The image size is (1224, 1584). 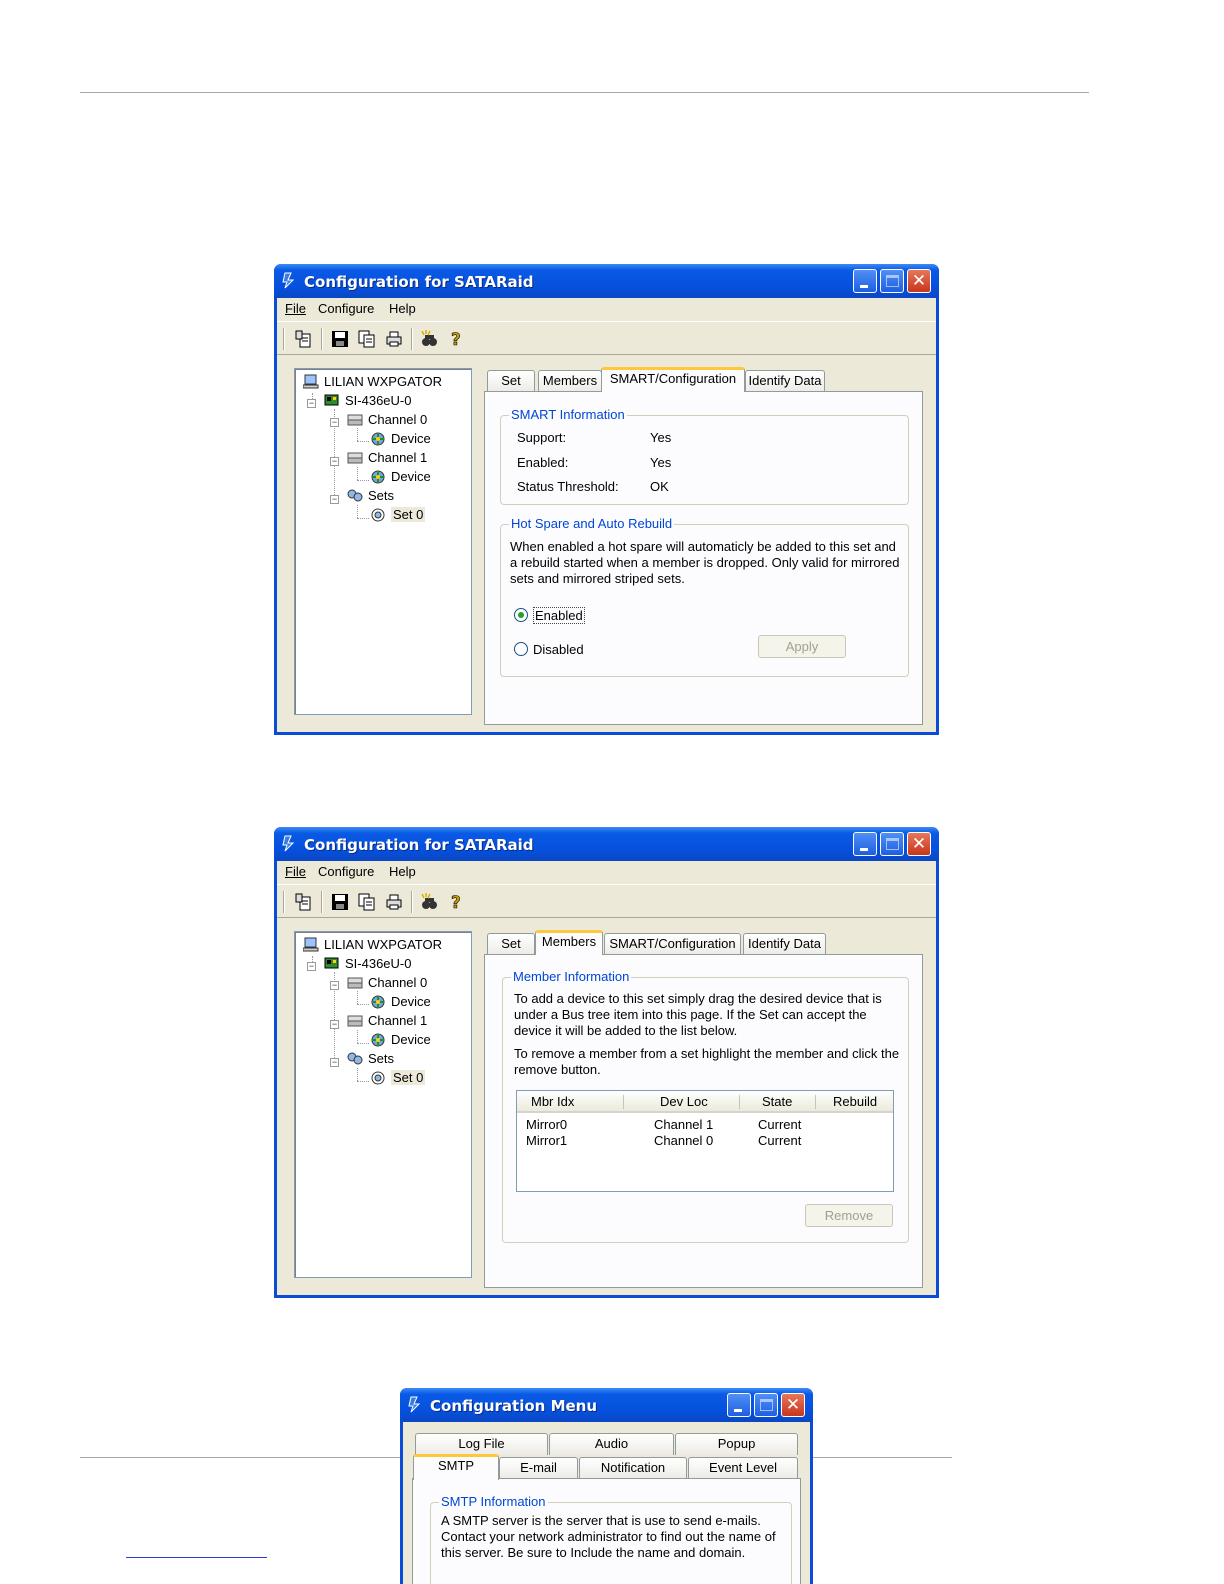 I want to click on disabled-radio-label: Disabled, so click(x=558, y=649).